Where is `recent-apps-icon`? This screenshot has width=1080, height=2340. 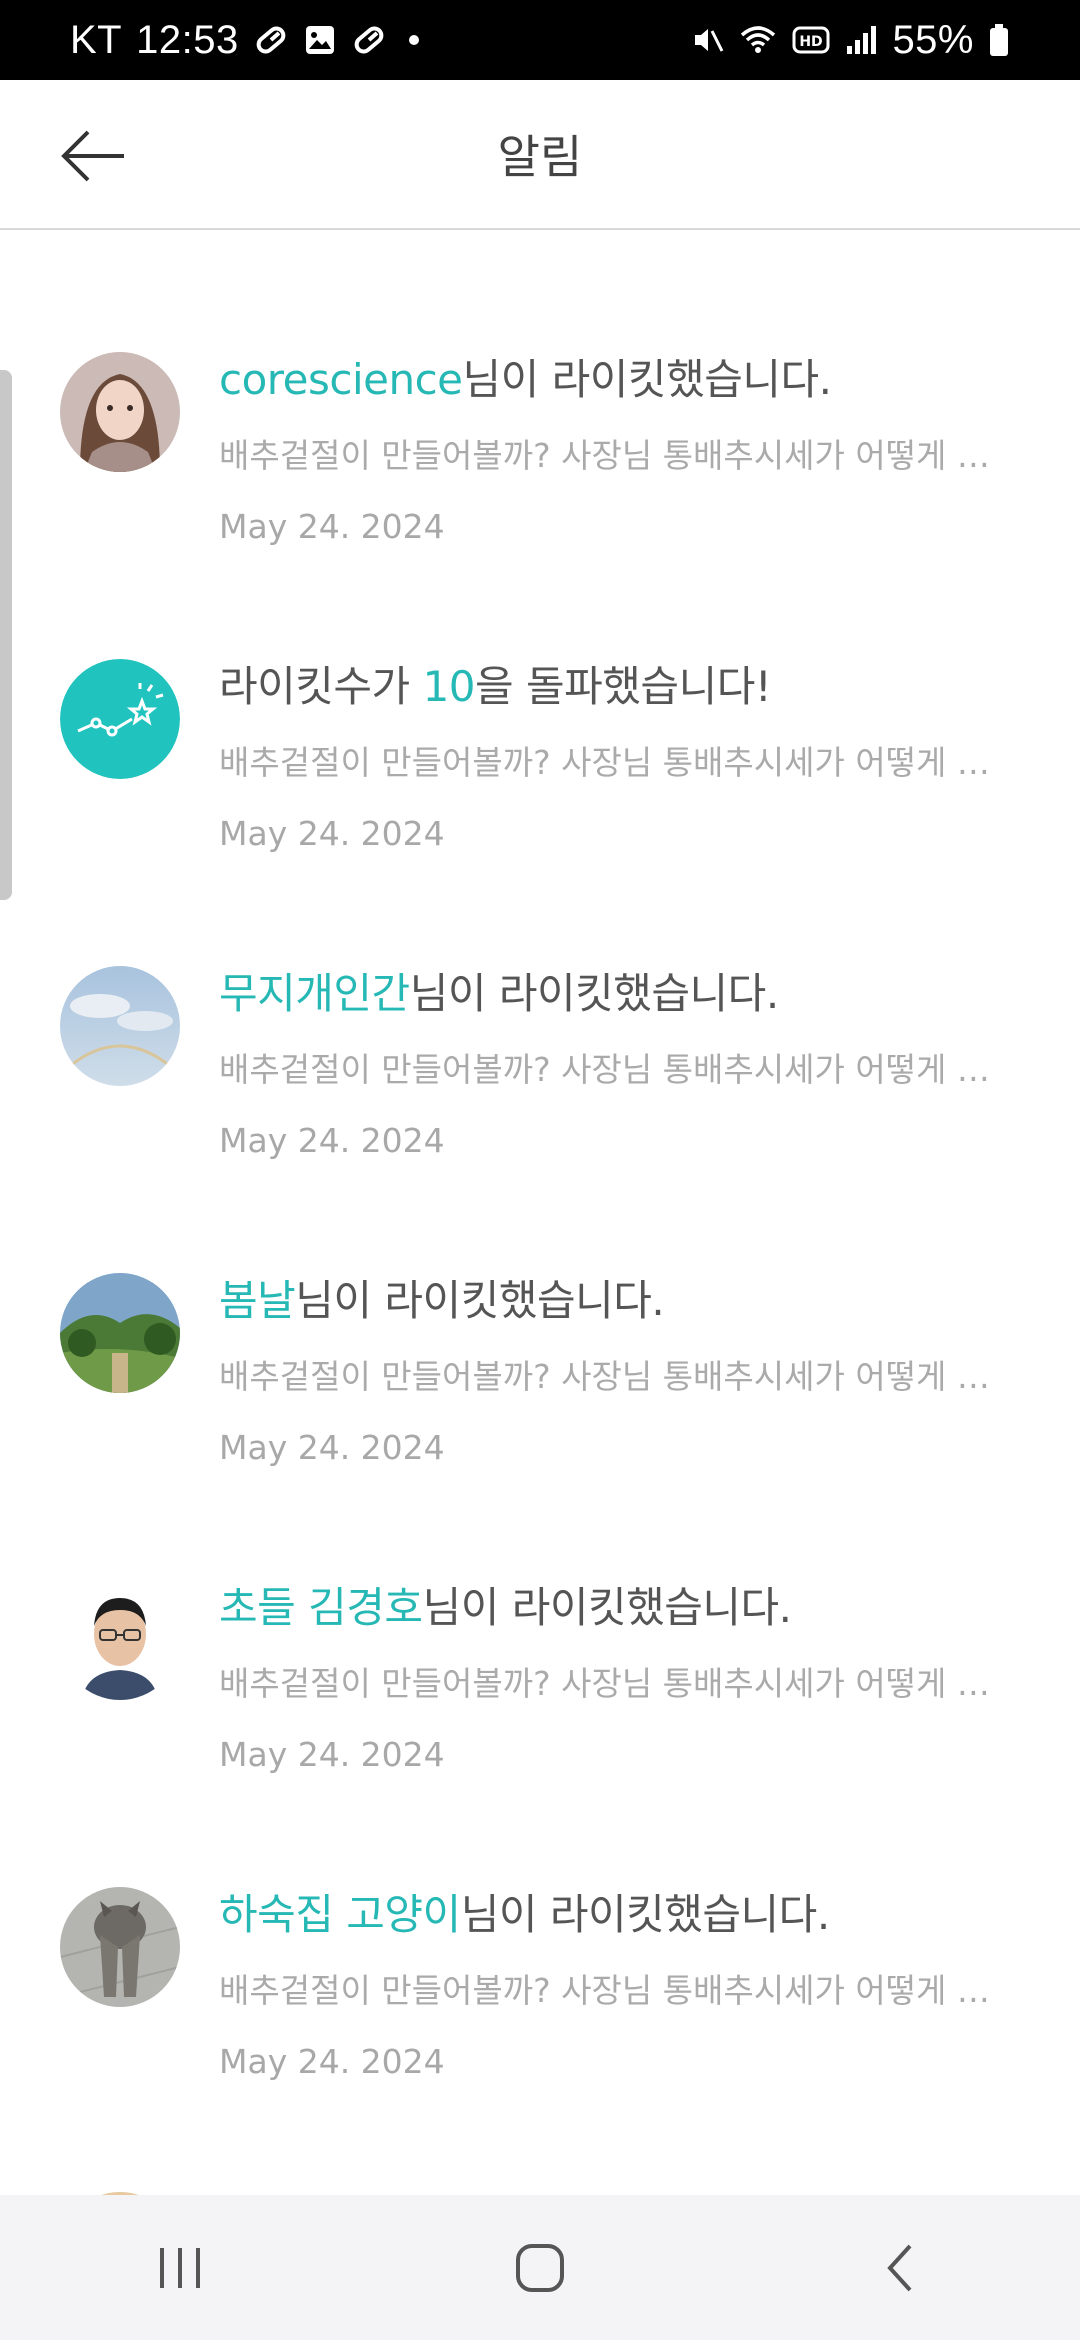
recent-apps-icon is located at coordinates (180, 2267).